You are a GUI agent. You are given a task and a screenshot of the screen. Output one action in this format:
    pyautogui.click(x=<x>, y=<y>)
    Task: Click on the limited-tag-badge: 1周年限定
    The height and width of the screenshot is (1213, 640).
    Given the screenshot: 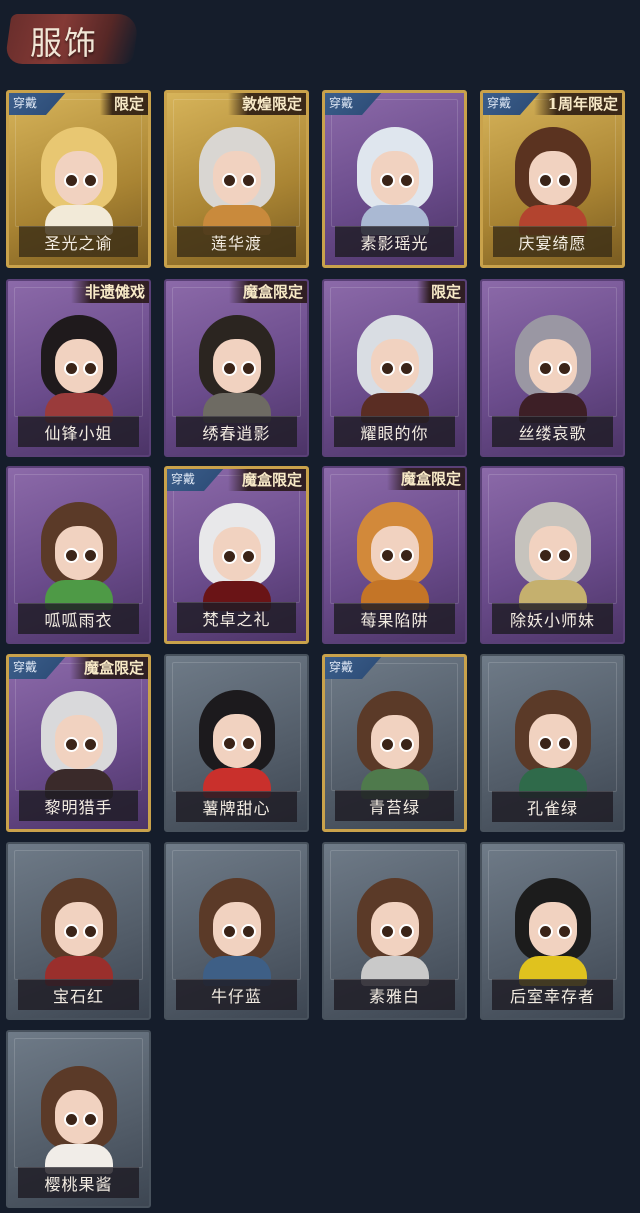 What is the action you would take?
    pyautogui.click(x=577, y=104)
    